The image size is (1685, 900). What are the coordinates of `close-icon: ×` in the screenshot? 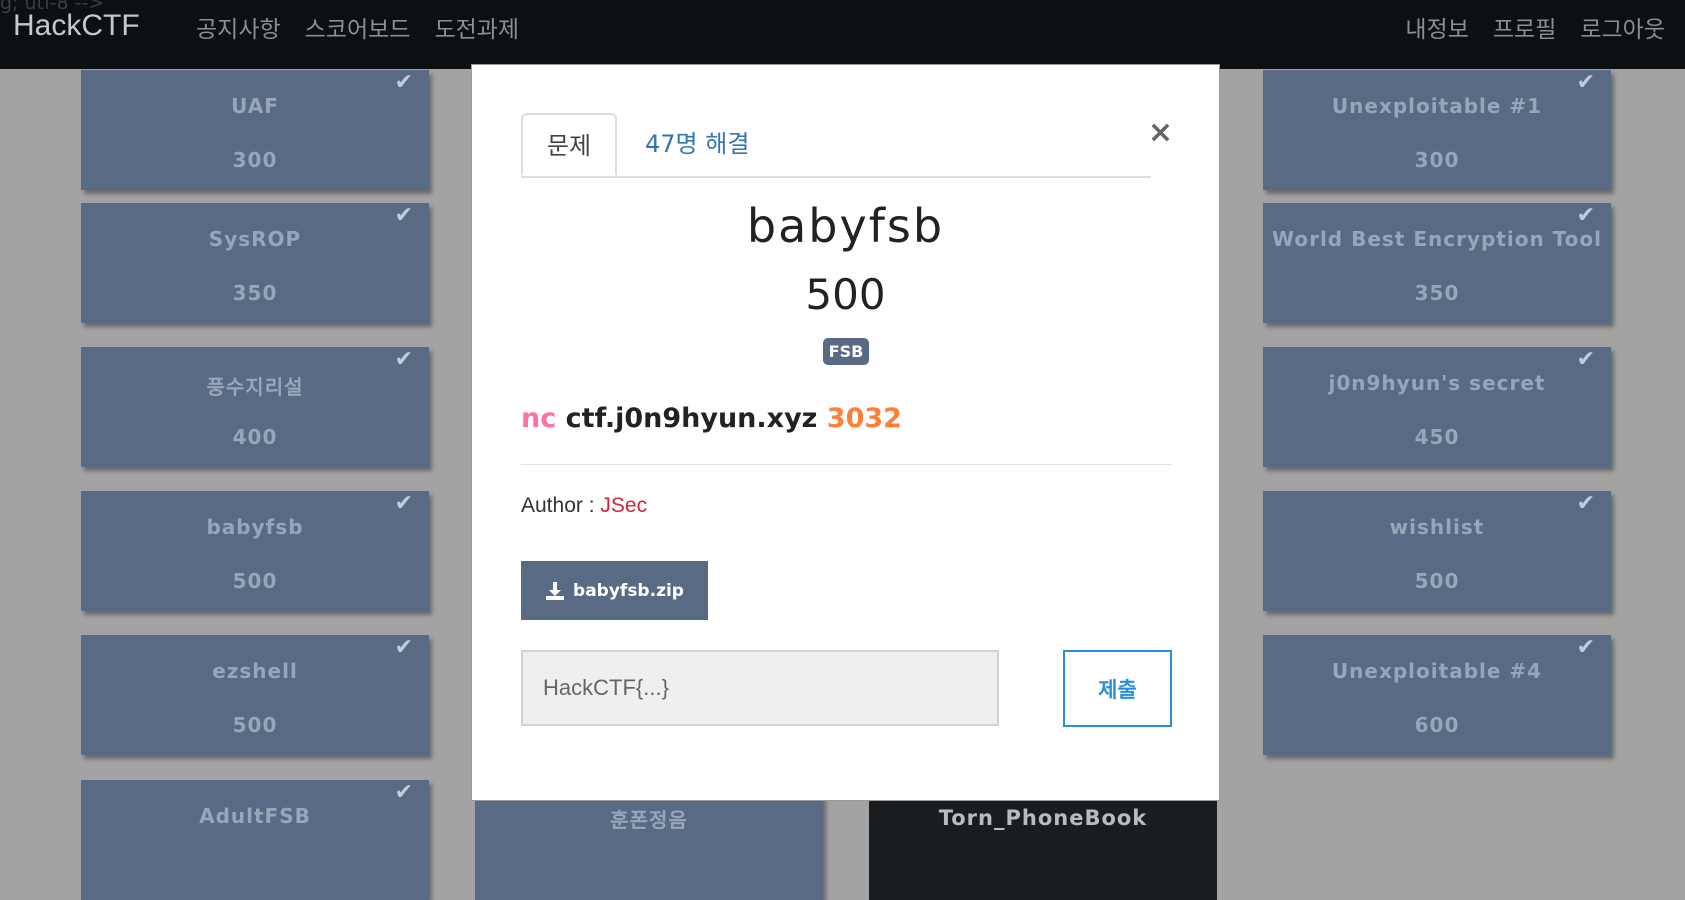 It's located at (1160, 132).